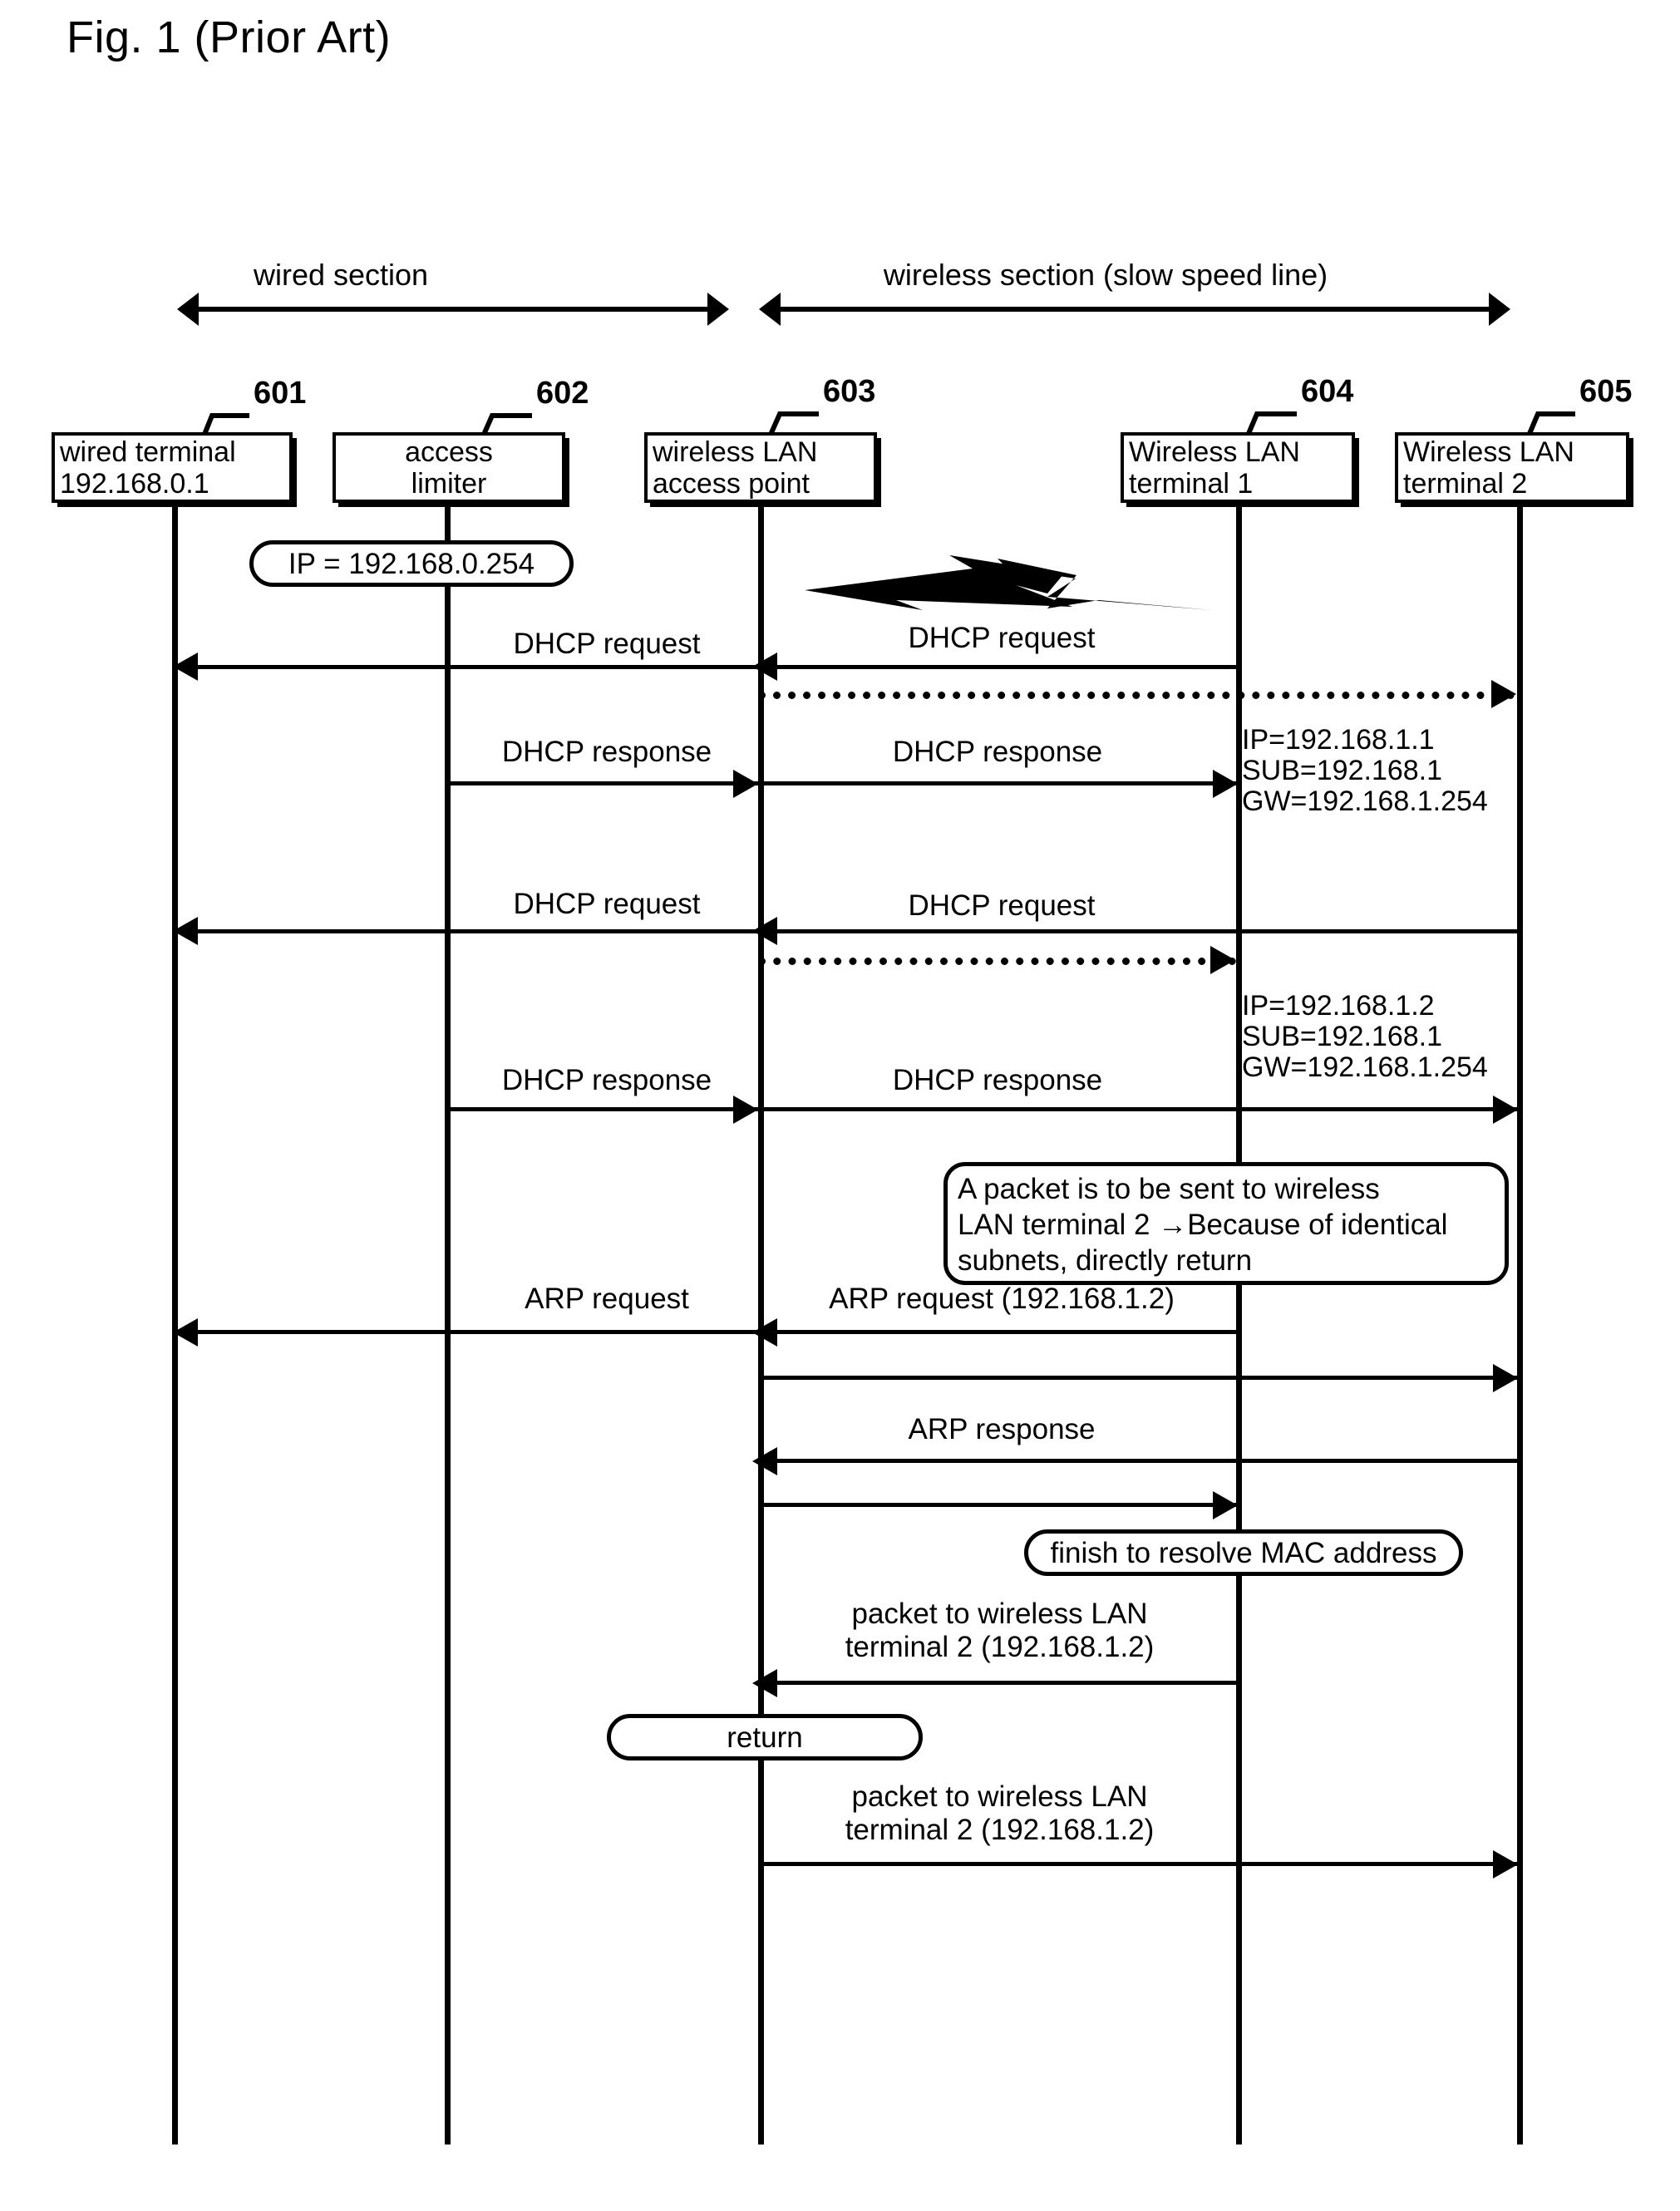  Describe the element at coordinates (1137, 1378) in the screenshot. I see `message-arrow-arp-request-broadcast` at that location.